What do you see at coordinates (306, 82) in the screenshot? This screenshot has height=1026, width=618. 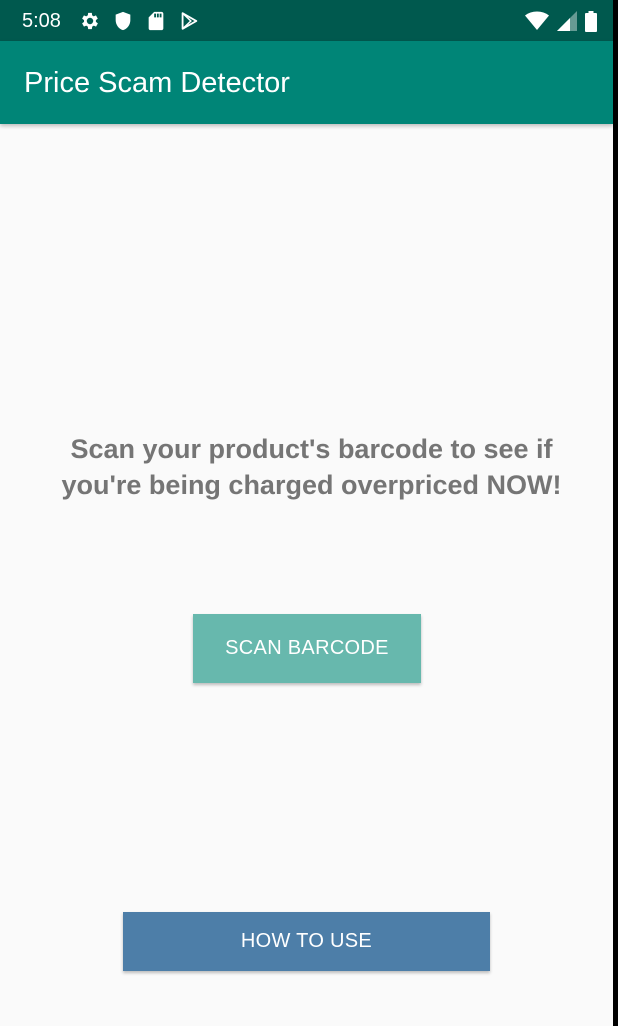 I see `app-bar: Price Scam Detector` at bounding box center [306, 82].